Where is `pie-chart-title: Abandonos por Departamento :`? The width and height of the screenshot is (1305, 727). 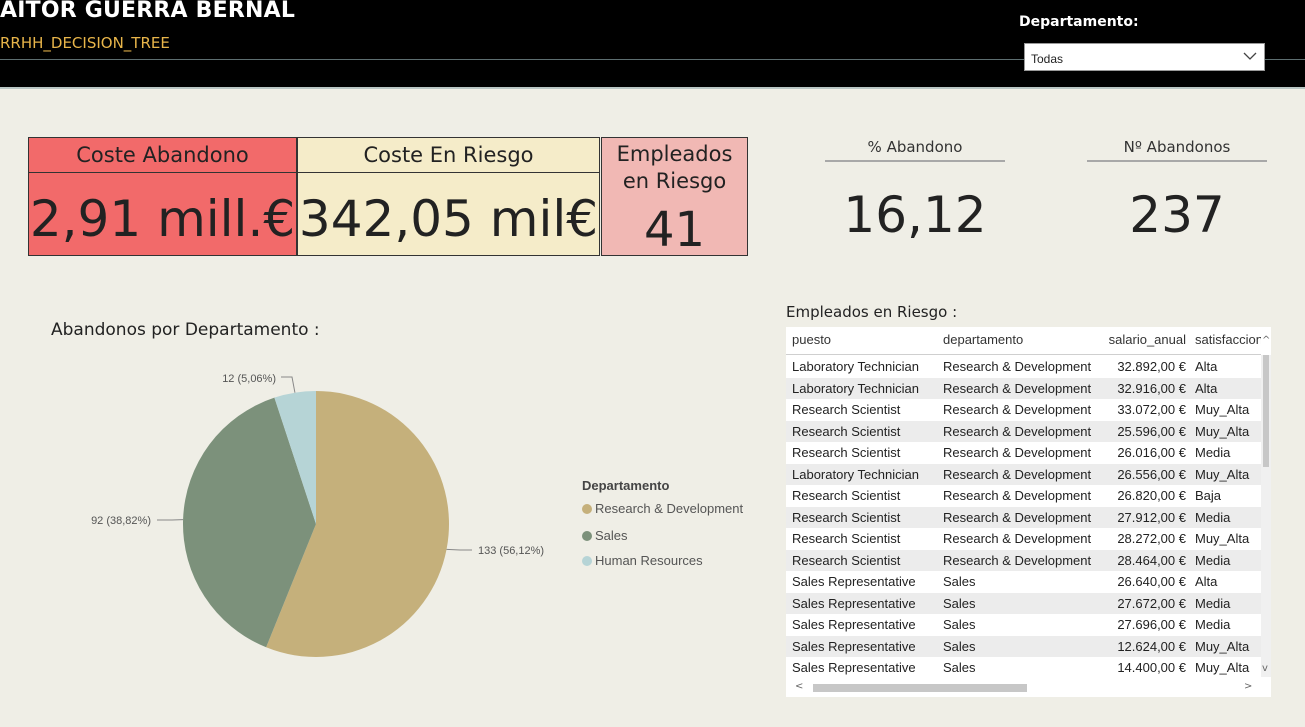 pie-chart-title: Abandonos por Departamento : is located at coordinates (185, 330).